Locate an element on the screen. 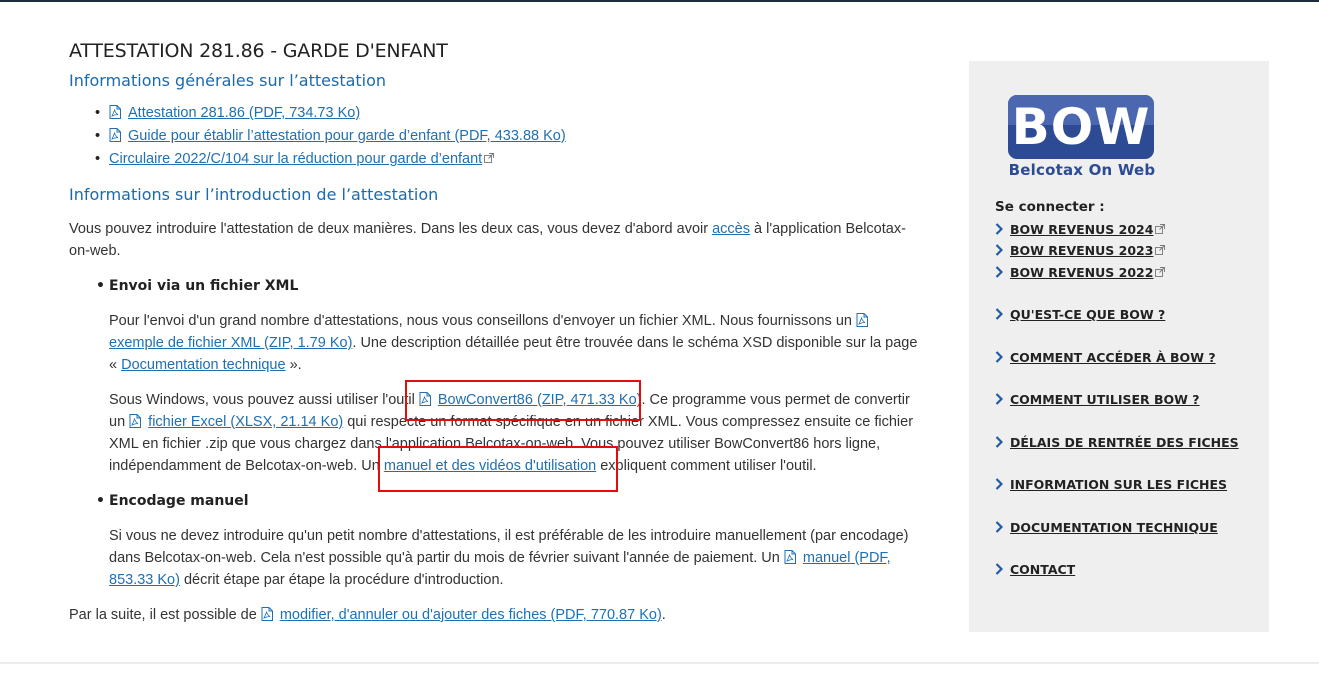 The width and height of the screenshot is (1319, 674). nav-contact: CONTACT is located at coordinates (1035, 569).